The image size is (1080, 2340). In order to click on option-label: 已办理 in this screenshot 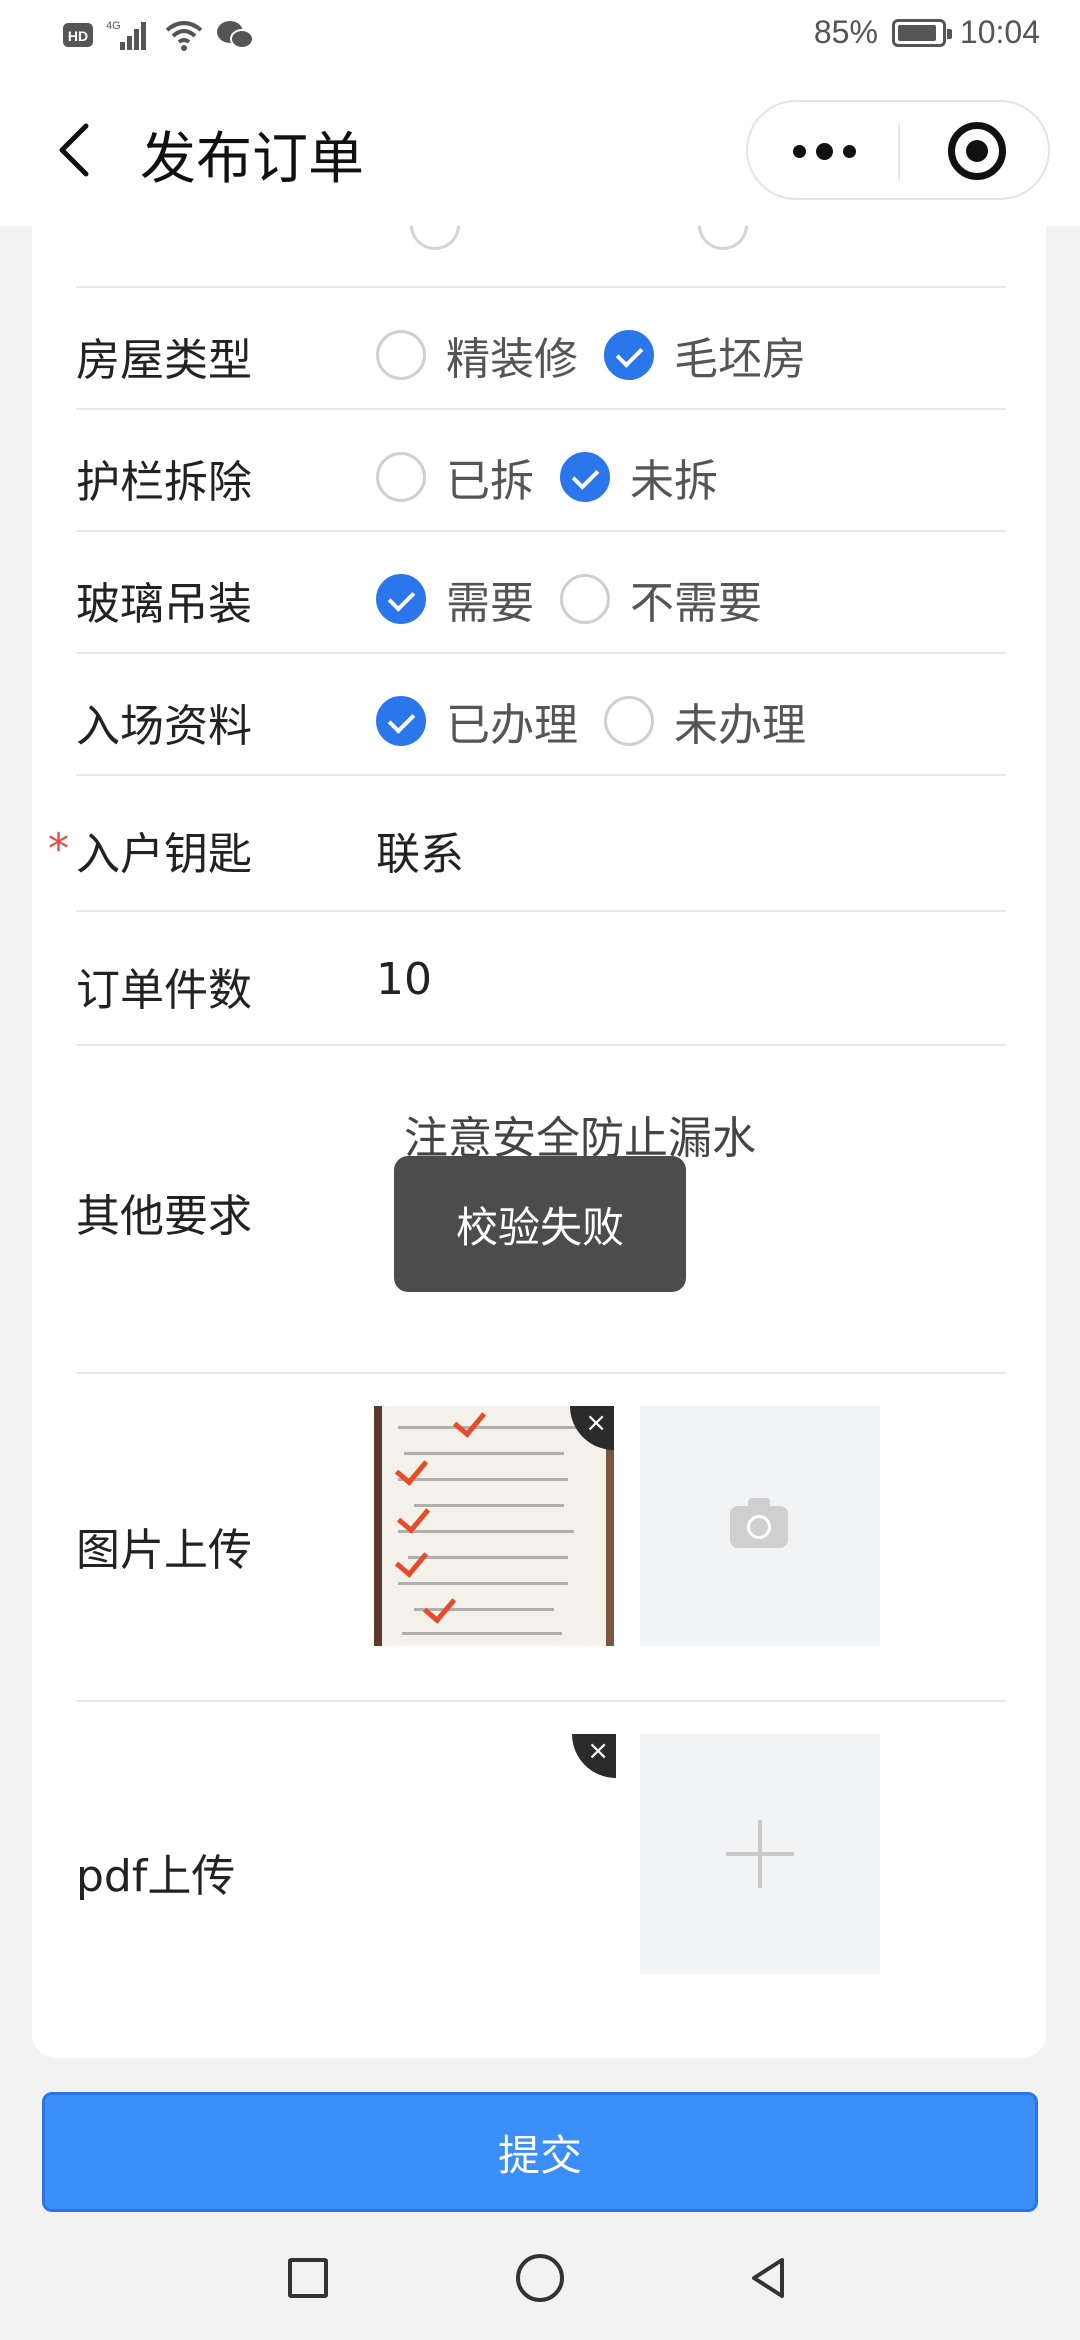, I will do `click(512, 725)`.